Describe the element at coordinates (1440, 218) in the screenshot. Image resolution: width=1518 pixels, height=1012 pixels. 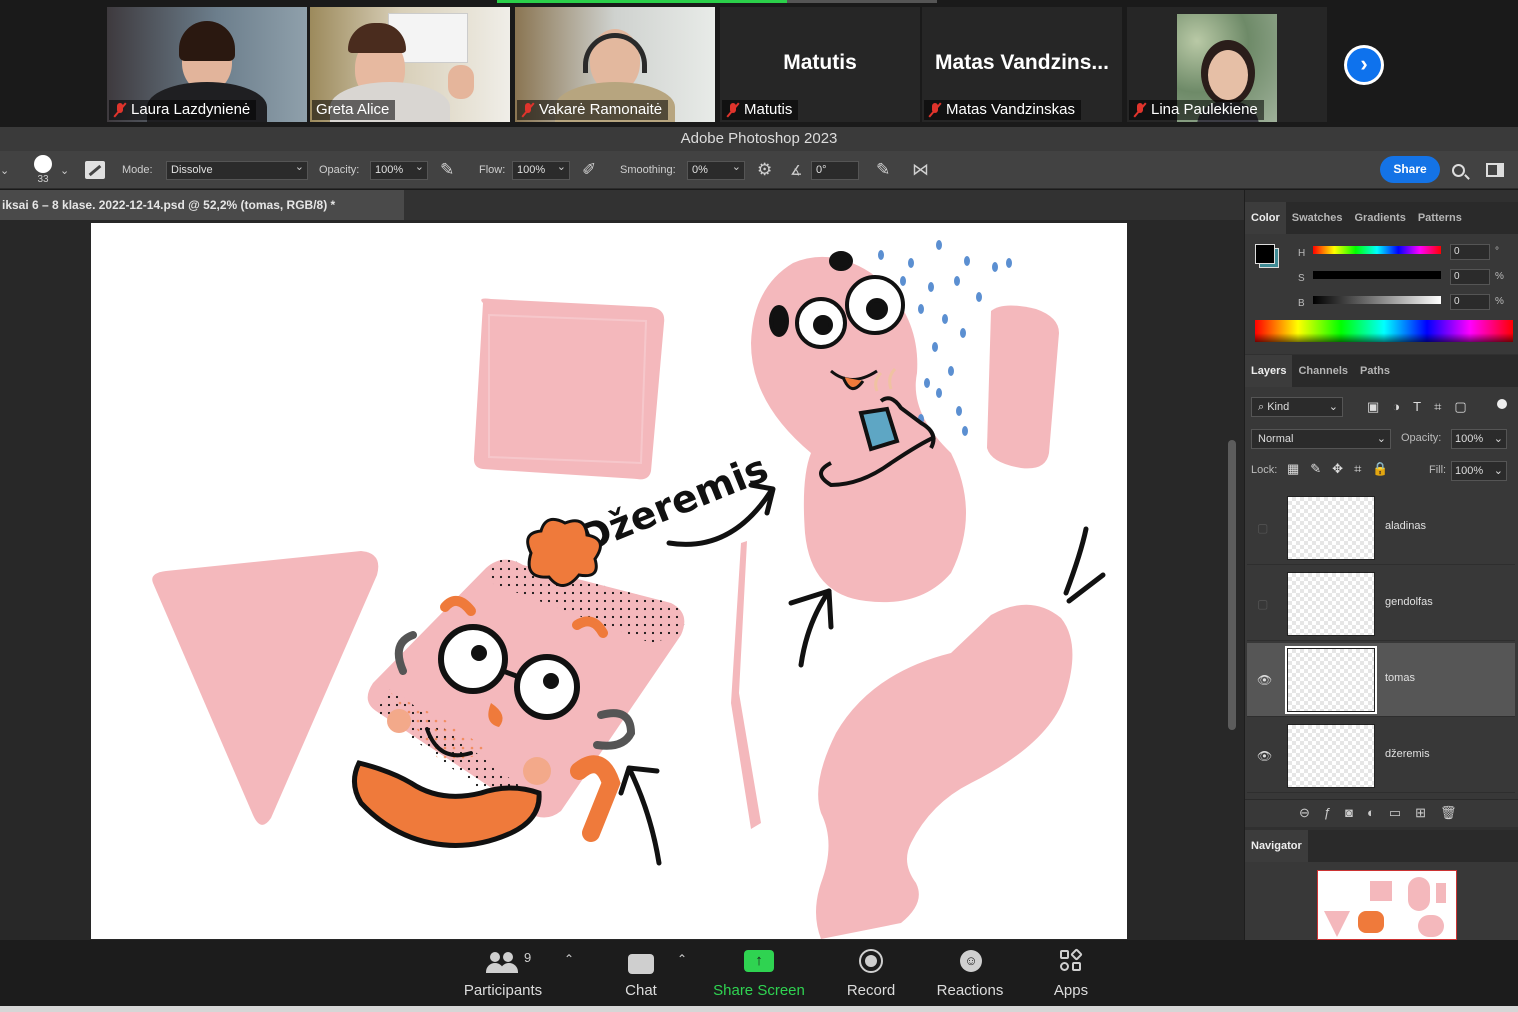
I see `tab-patterns: Patterns` at that location.